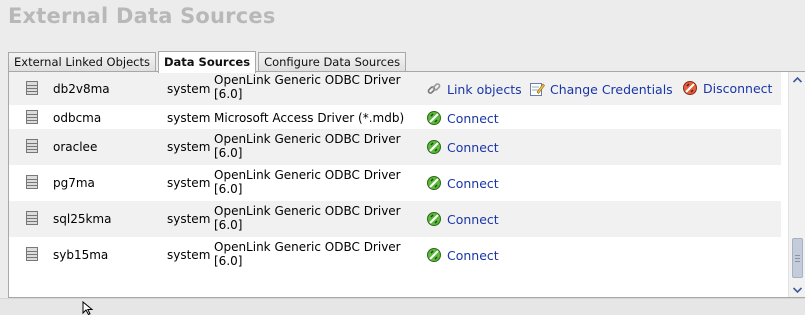 The height and width of the screenshot is (315, 805). What do you see at coordinates (74, 183) in the screenshot?
I see `datasource-name: pg7ma` at bounding box center [74, 183].